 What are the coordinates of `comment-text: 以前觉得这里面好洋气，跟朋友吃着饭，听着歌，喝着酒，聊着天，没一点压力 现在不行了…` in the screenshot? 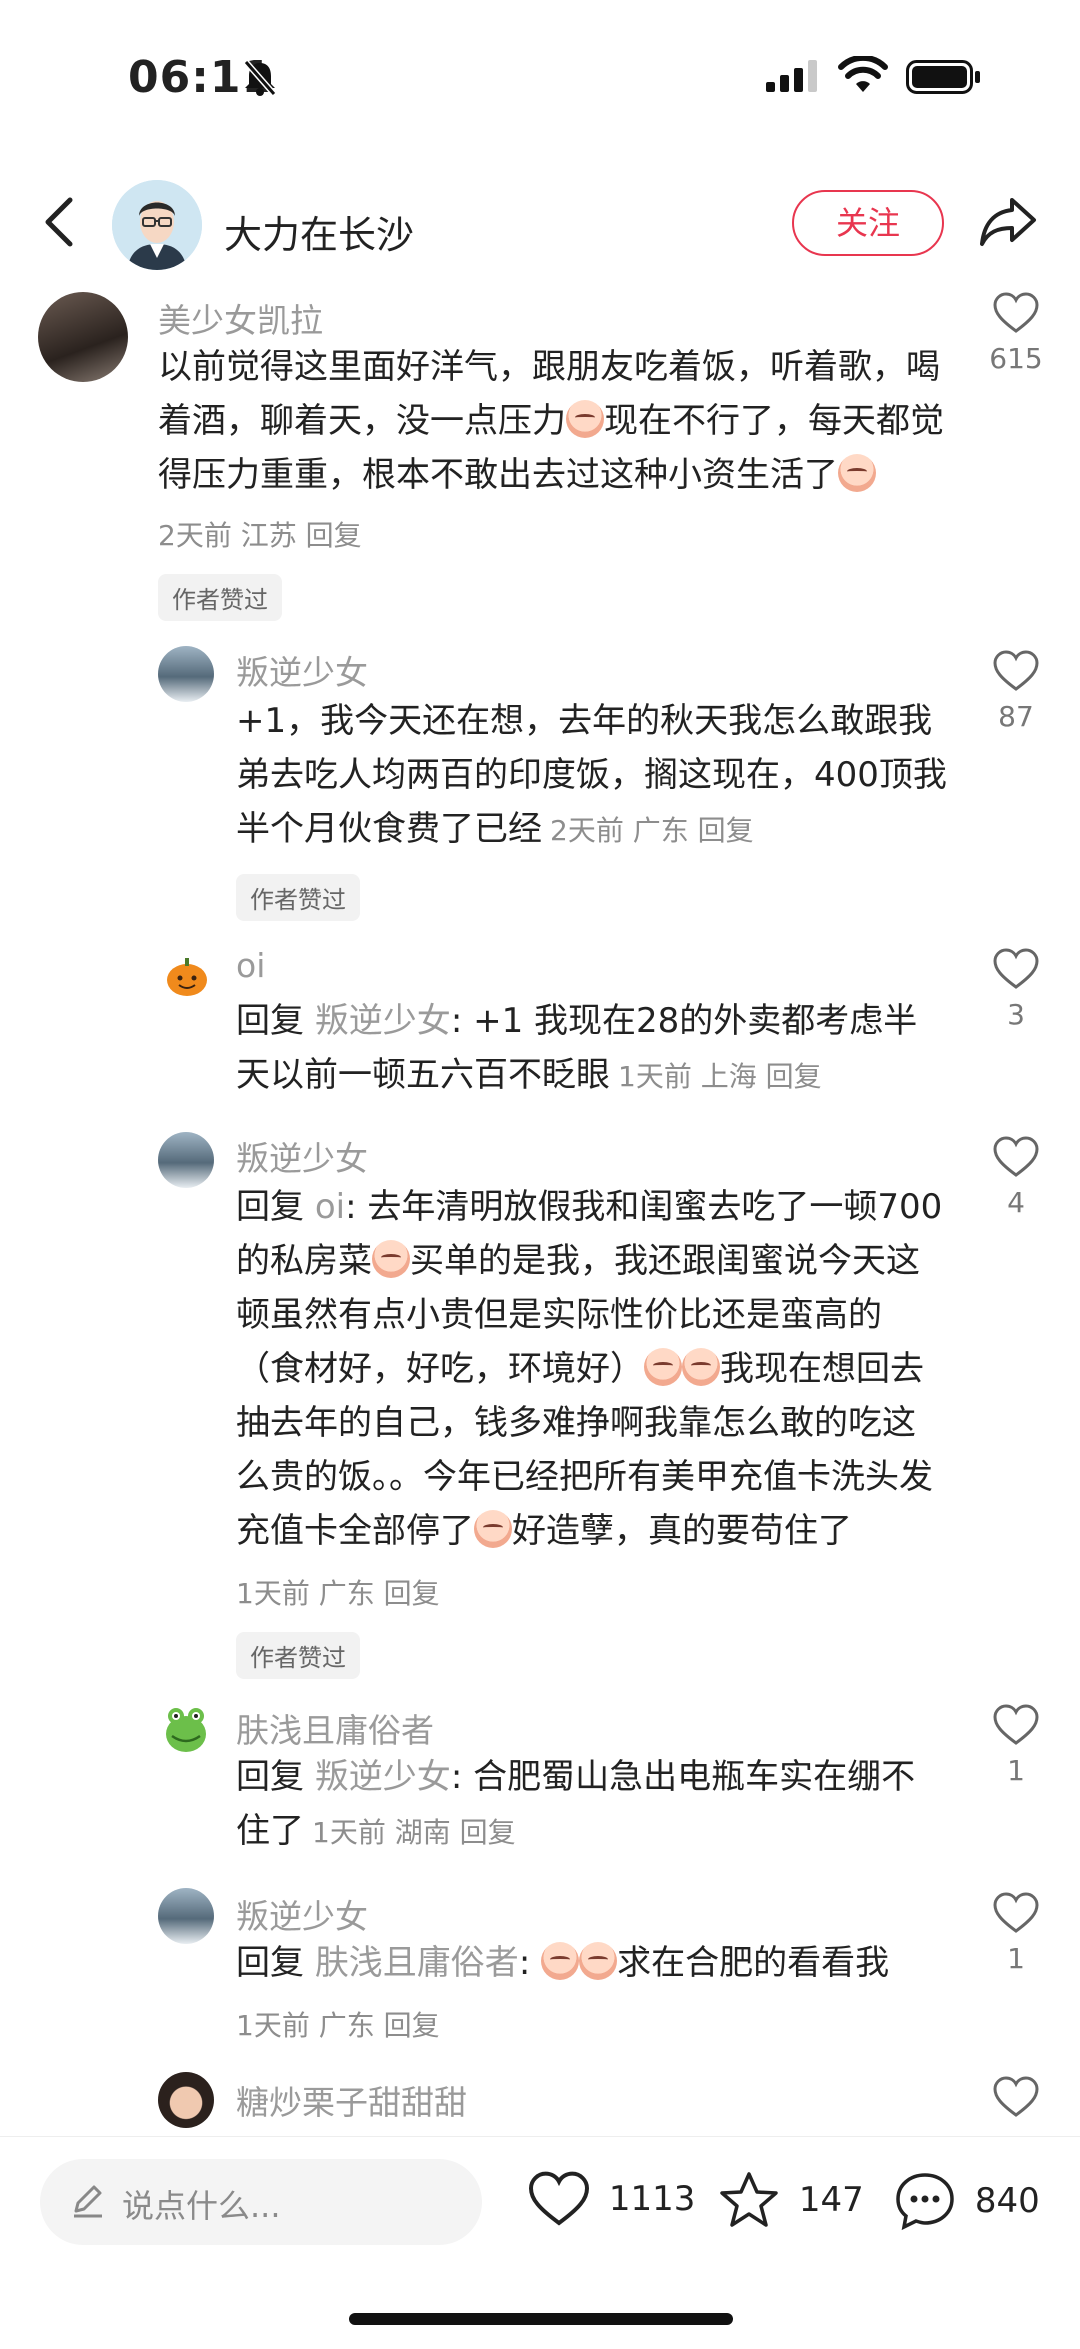 It's located at (553, 421).